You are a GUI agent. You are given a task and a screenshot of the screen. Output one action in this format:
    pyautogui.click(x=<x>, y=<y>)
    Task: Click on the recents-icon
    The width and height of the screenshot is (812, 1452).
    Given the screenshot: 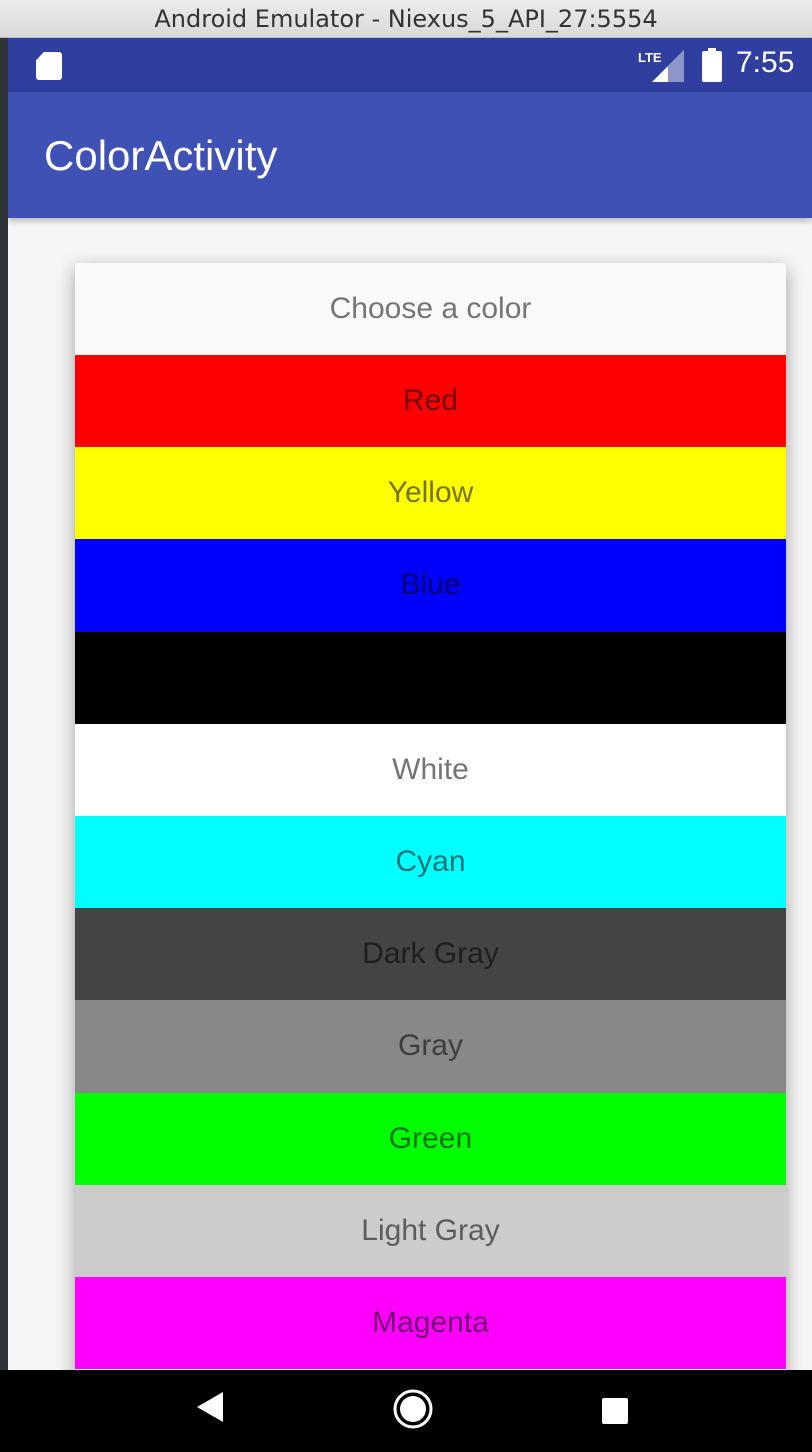 What is the action you would take?
    pyautogui.click(x=615, y=1411)
    